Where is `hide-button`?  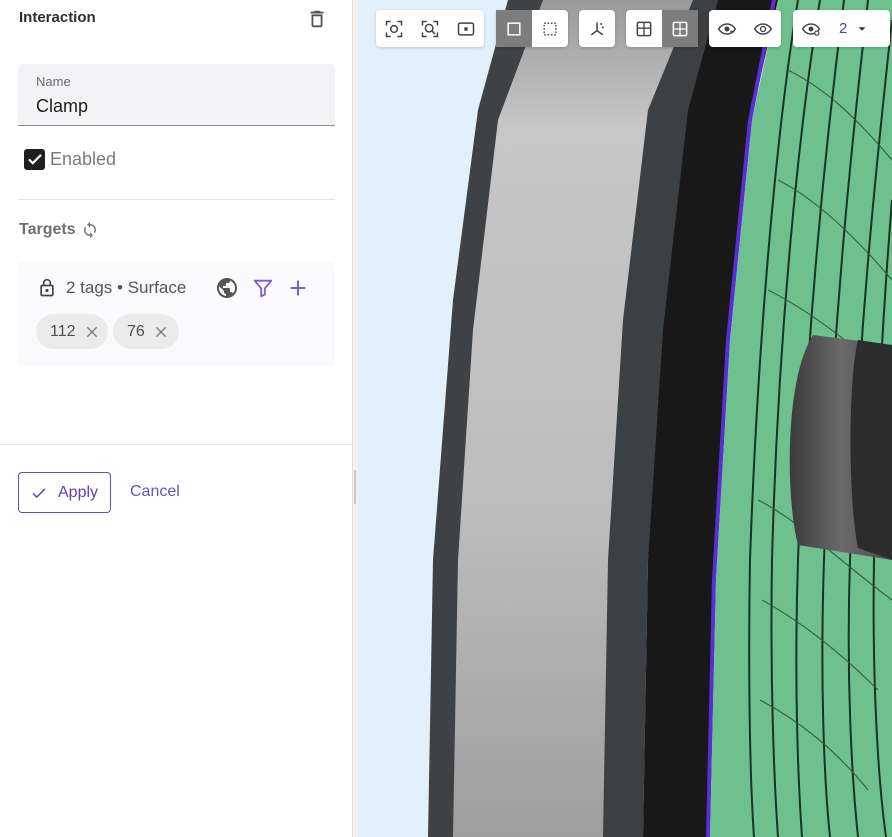 hide-button is located at coordinates (727, 28).